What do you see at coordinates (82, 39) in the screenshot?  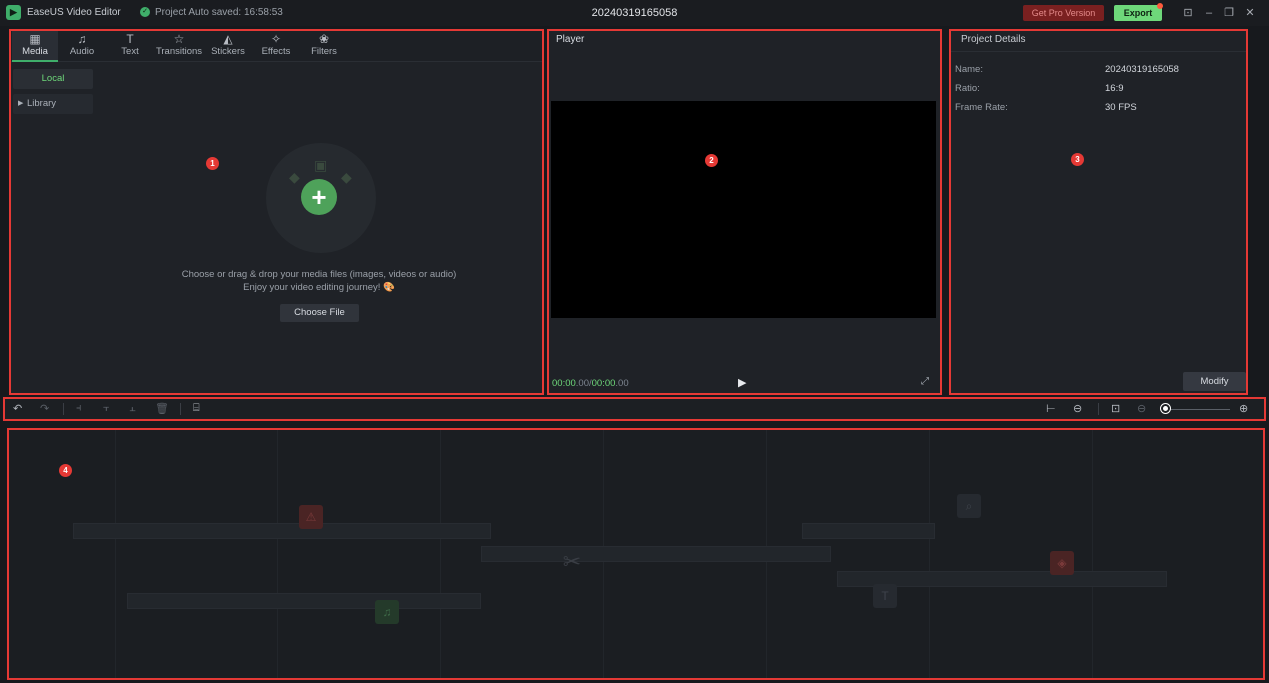 I see `audio-icon: ♫` at bounding box center [82, 39].